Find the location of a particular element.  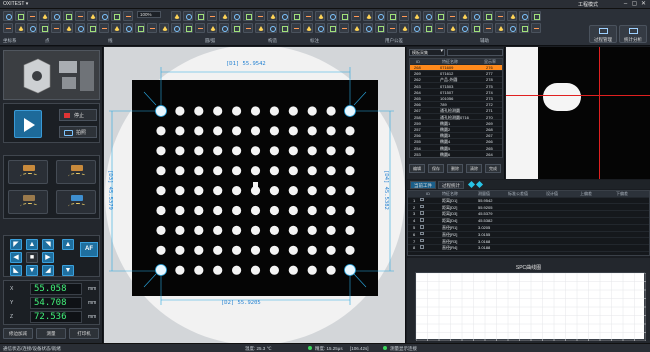

feature-row: 265 101056 273 is located at coordinates (456, 99).